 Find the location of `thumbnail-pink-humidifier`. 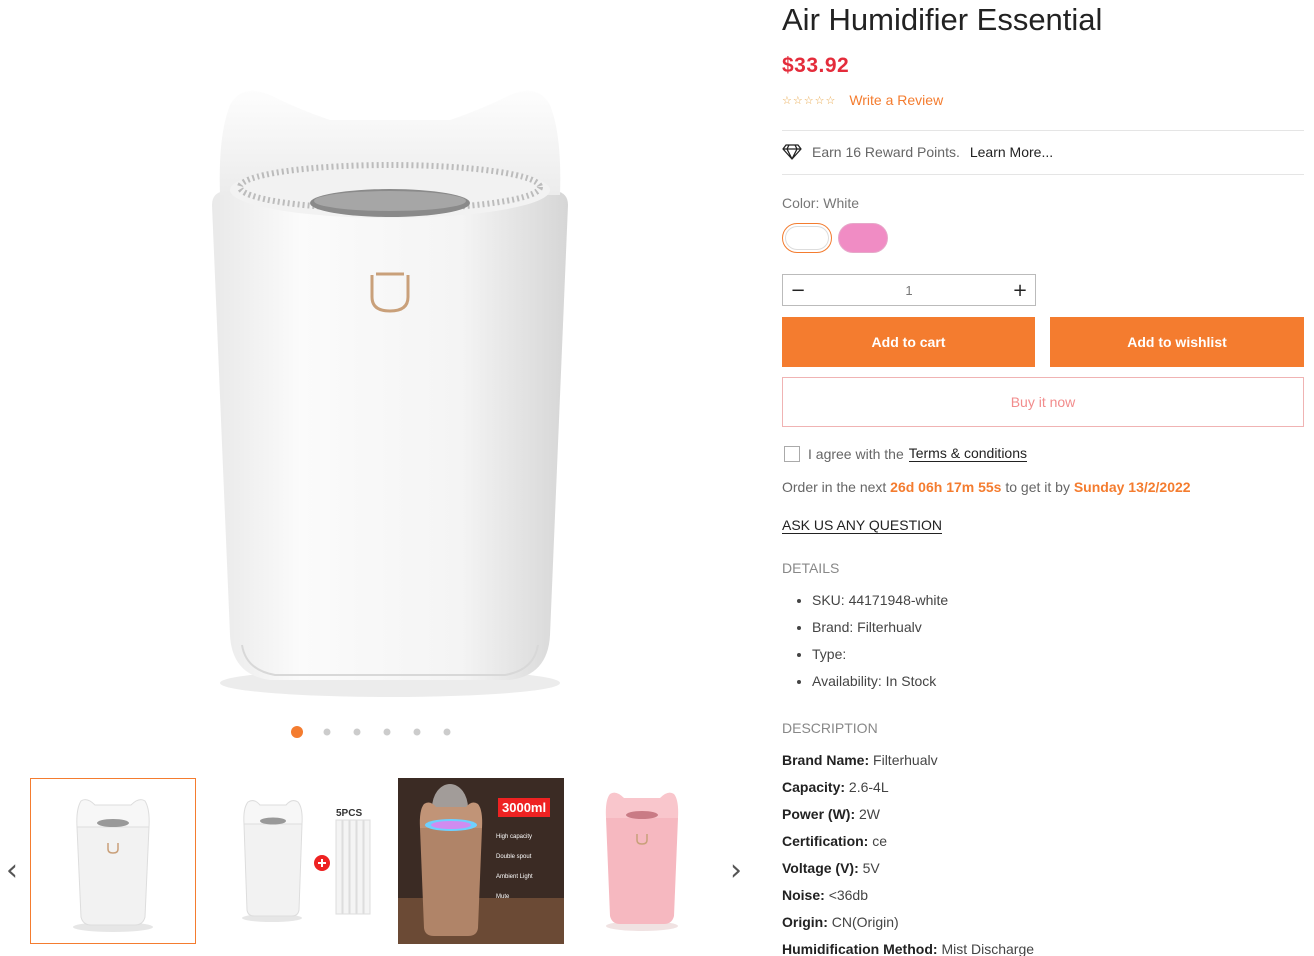

thumbnail-pink-humidifier is located at coordinates (642, 861).